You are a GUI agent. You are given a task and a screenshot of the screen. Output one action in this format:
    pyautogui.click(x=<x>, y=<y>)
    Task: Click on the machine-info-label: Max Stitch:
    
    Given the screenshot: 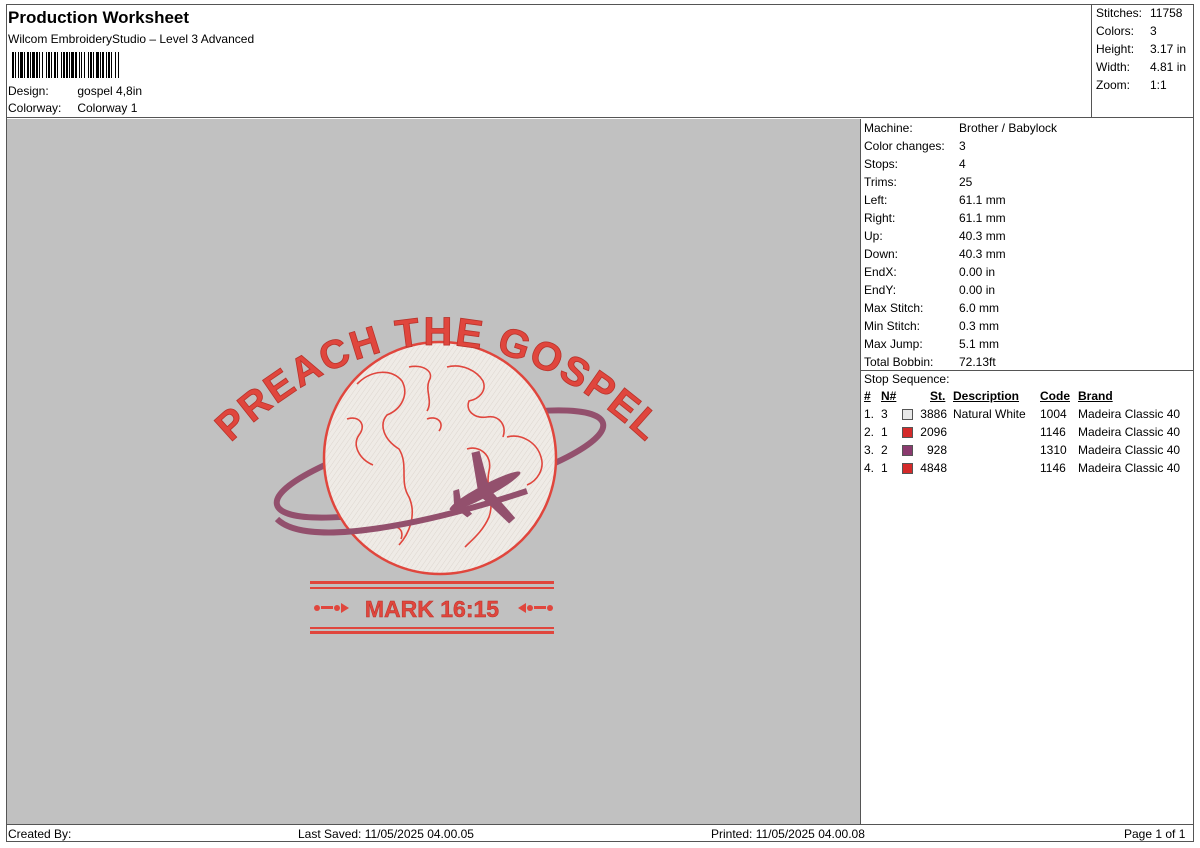 What is the action you would take?
    pyautogui.click(x=894, y=308)
    